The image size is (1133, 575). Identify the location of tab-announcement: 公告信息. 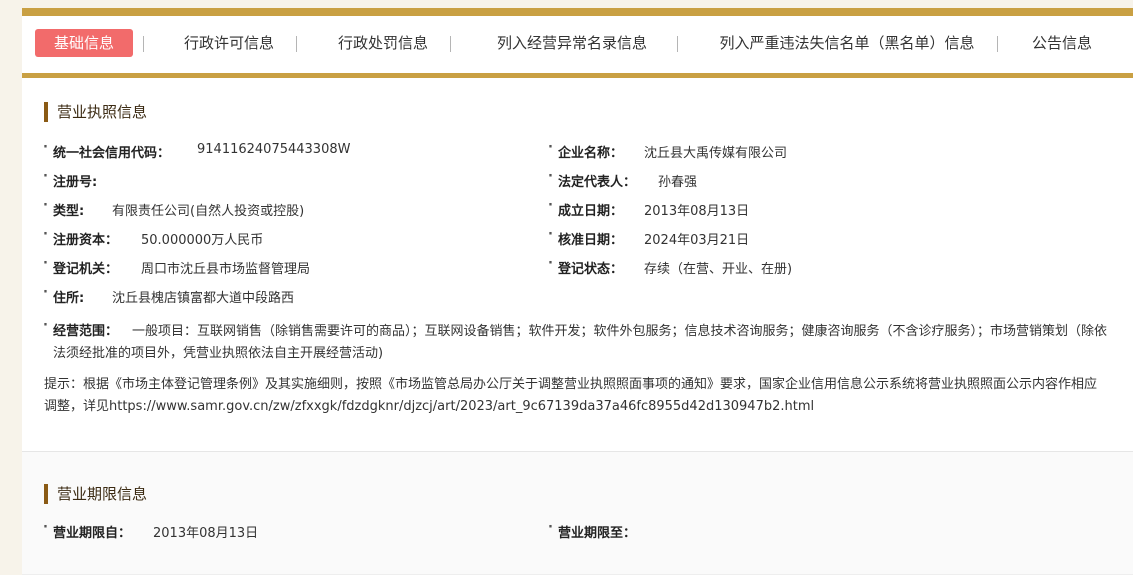
(1062, 43).